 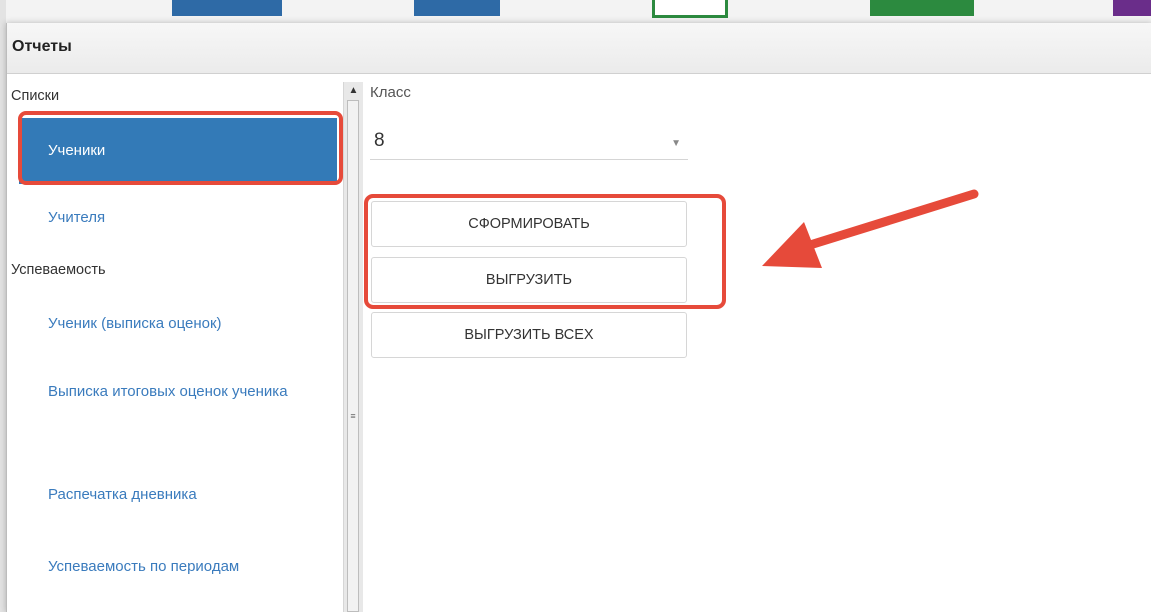 What do you see at coordinates (529, 144) in the screenshot?
I see `class-select: 8 ▼` at bounding box center [529, 144].